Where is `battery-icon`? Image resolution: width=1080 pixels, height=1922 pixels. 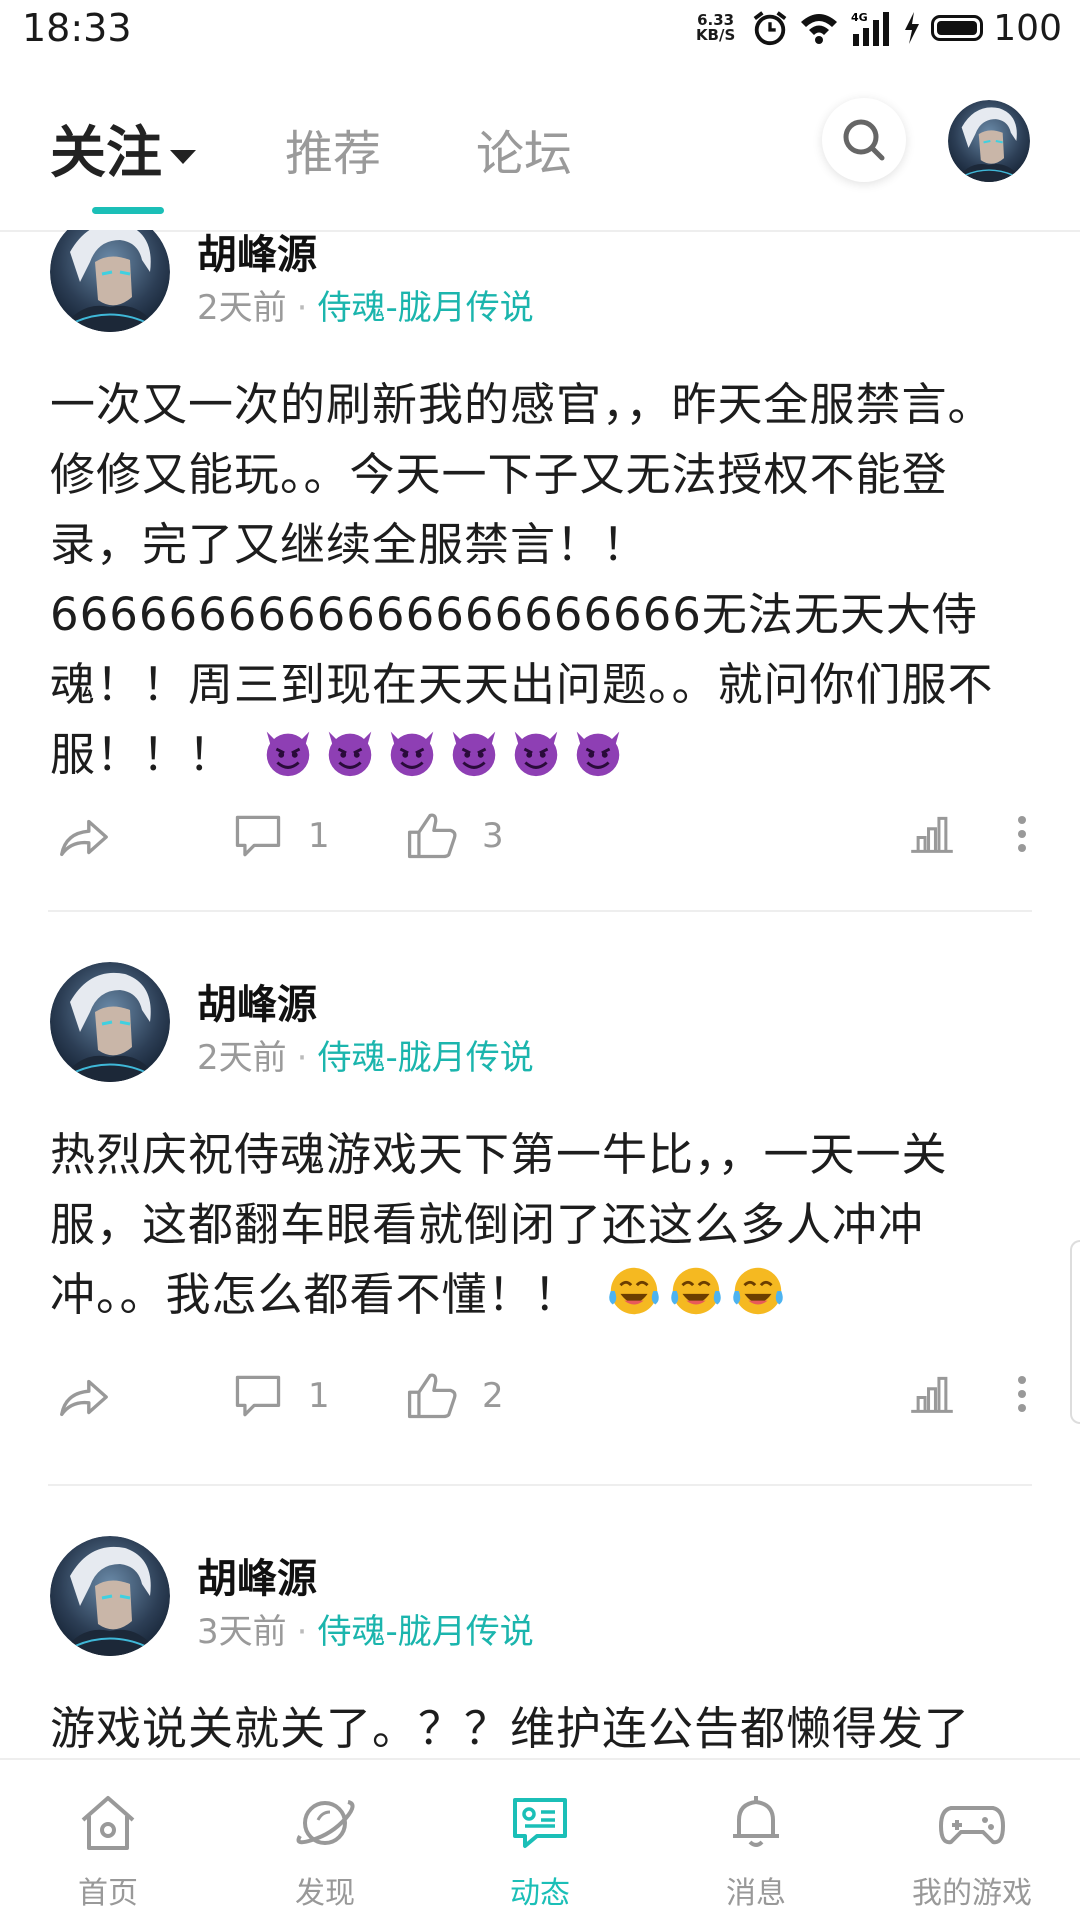
battery-icon is located at coordinates (957, 28).